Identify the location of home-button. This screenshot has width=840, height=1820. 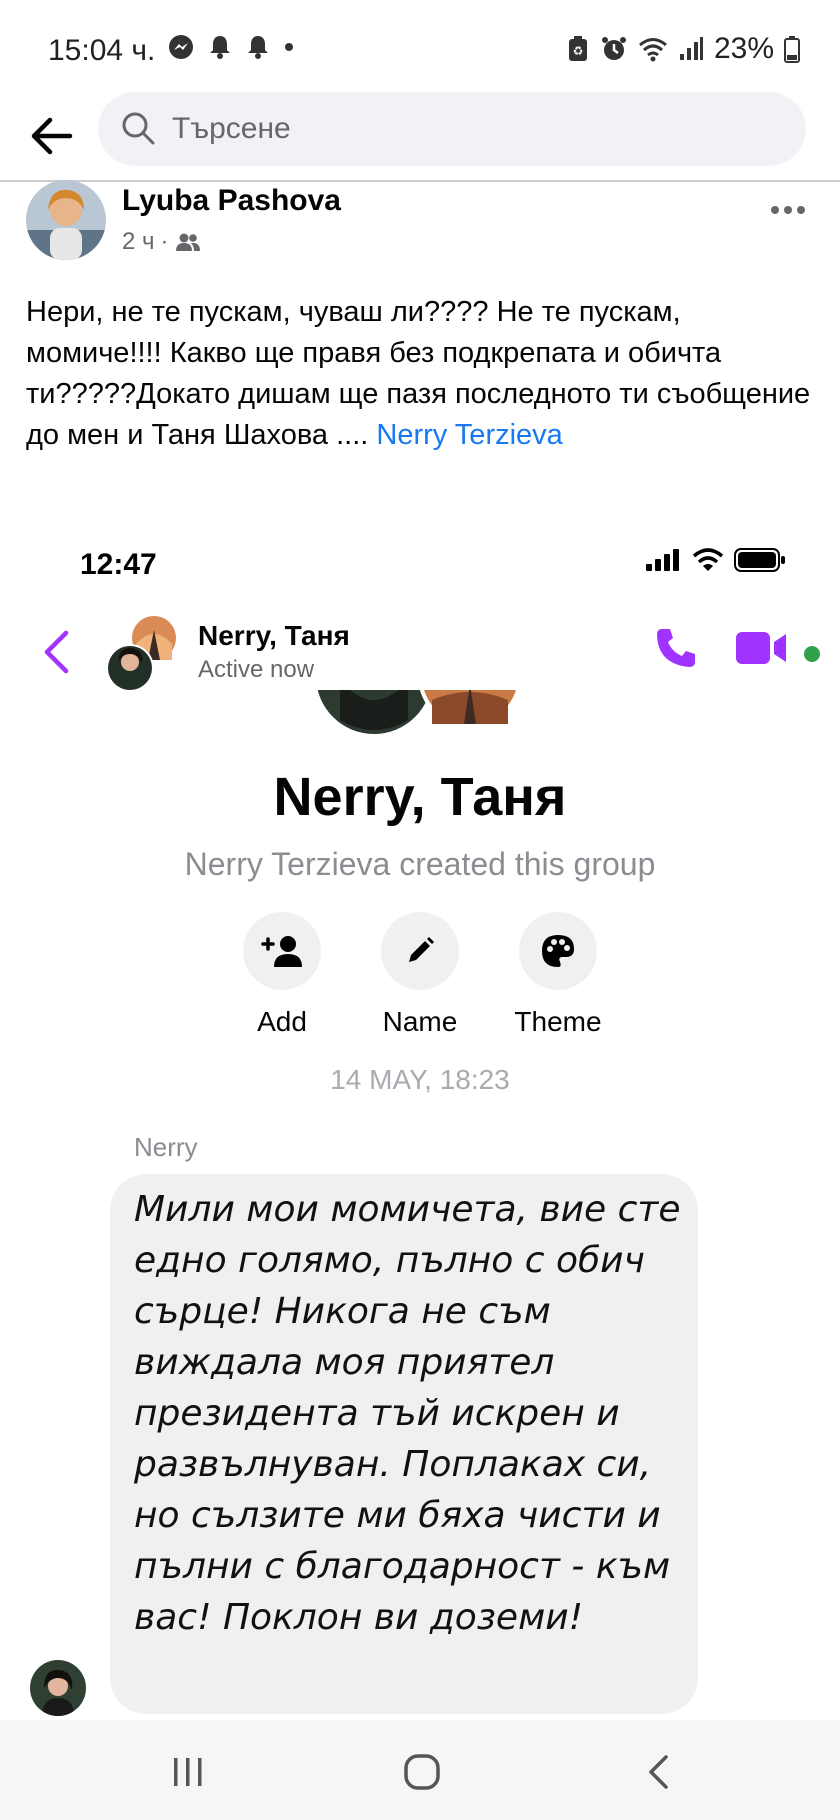
(422, 1772).